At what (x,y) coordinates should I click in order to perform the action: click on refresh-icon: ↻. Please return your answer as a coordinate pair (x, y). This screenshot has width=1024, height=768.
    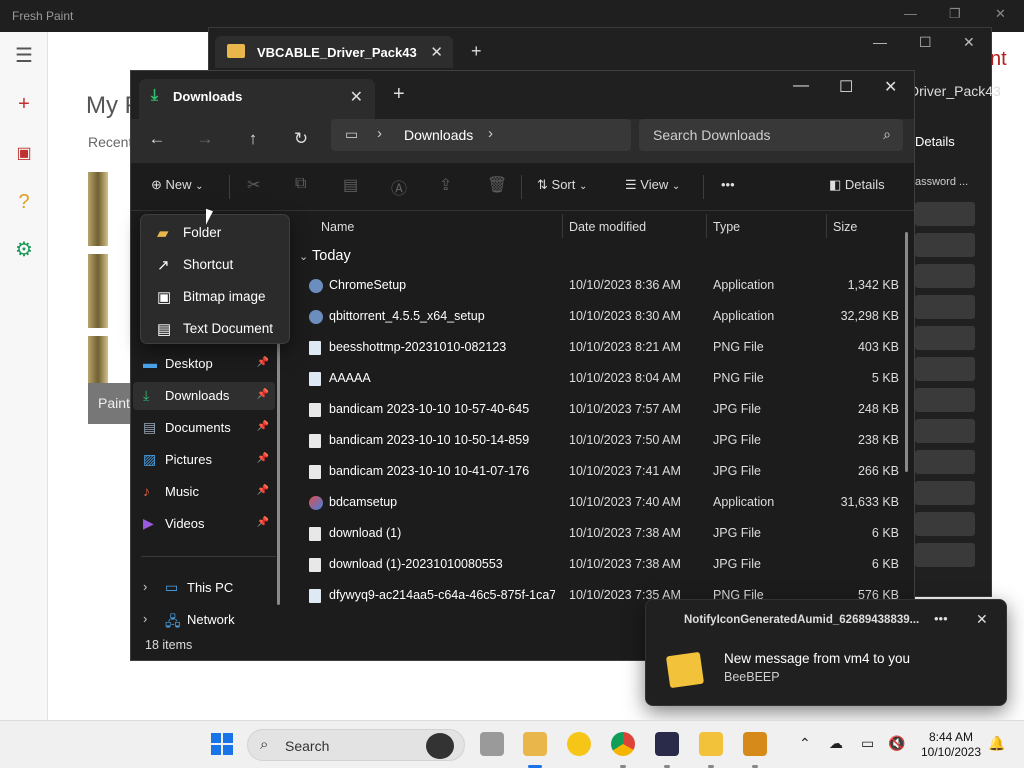
    Looking at the image, I should click on (301, 139).